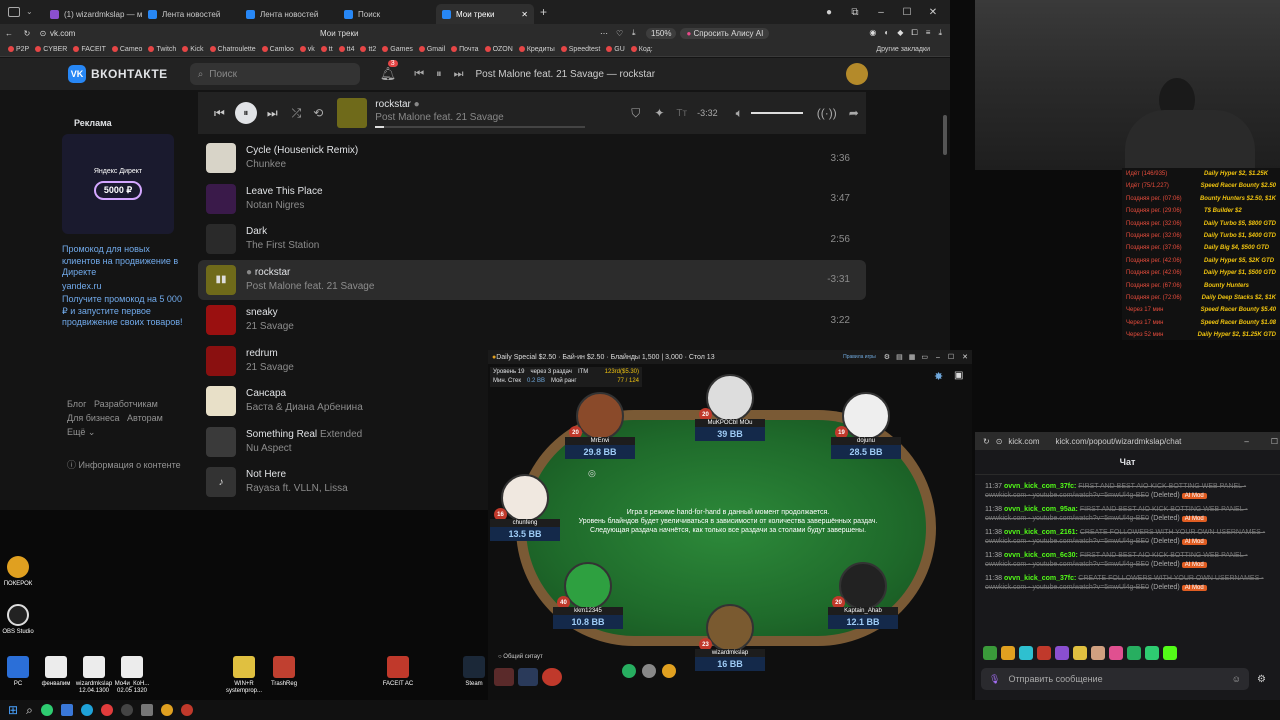 The image size is (1280, 720). Describe the element at coordinates (289, 14) in the screenshot. I see `tab-3: Лента новостей` at that location.